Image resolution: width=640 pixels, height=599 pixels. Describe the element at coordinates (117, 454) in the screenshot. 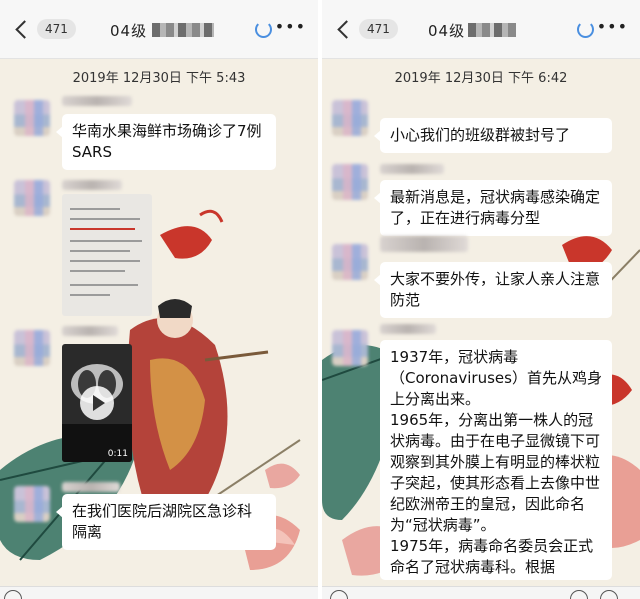

I see `video-duration: 0:11` at that location.